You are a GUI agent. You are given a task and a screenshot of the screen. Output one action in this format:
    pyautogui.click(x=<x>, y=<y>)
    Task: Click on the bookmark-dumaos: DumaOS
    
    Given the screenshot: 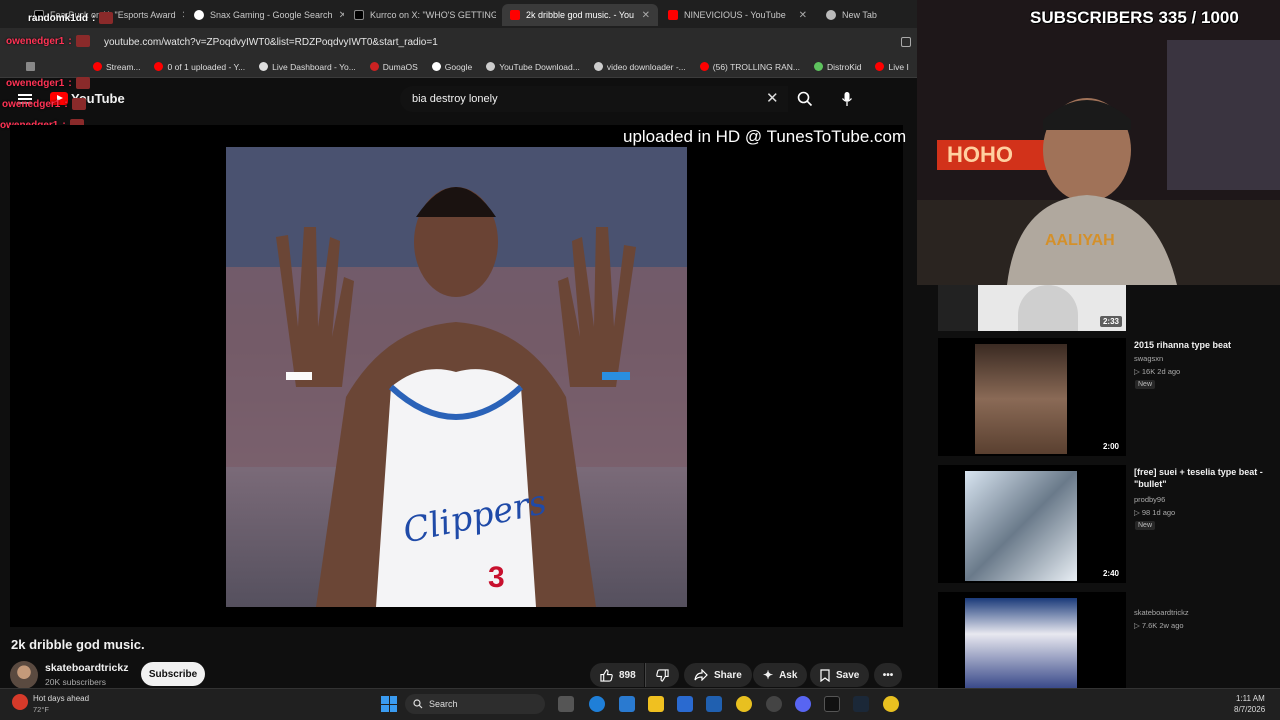 What is the action you would take?
    pyautogui.click(x=393, y=67)
    